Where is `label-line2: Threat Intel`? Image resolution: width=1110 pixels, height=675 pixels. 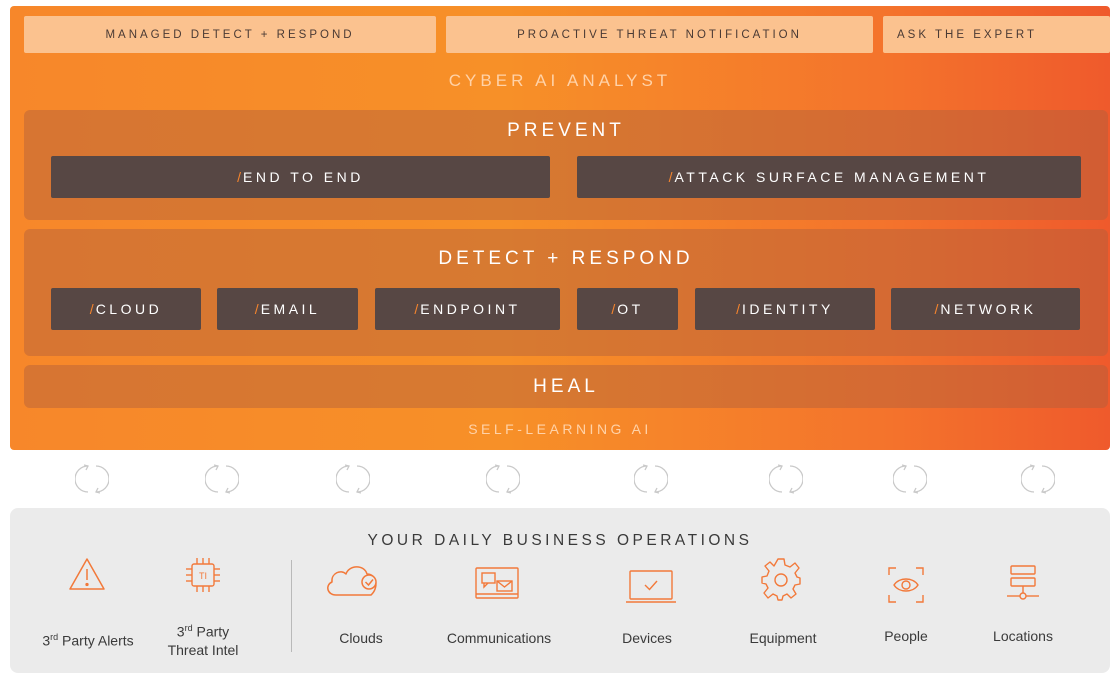 label-line2: Threat Intel is located at coordinates (203, 649).